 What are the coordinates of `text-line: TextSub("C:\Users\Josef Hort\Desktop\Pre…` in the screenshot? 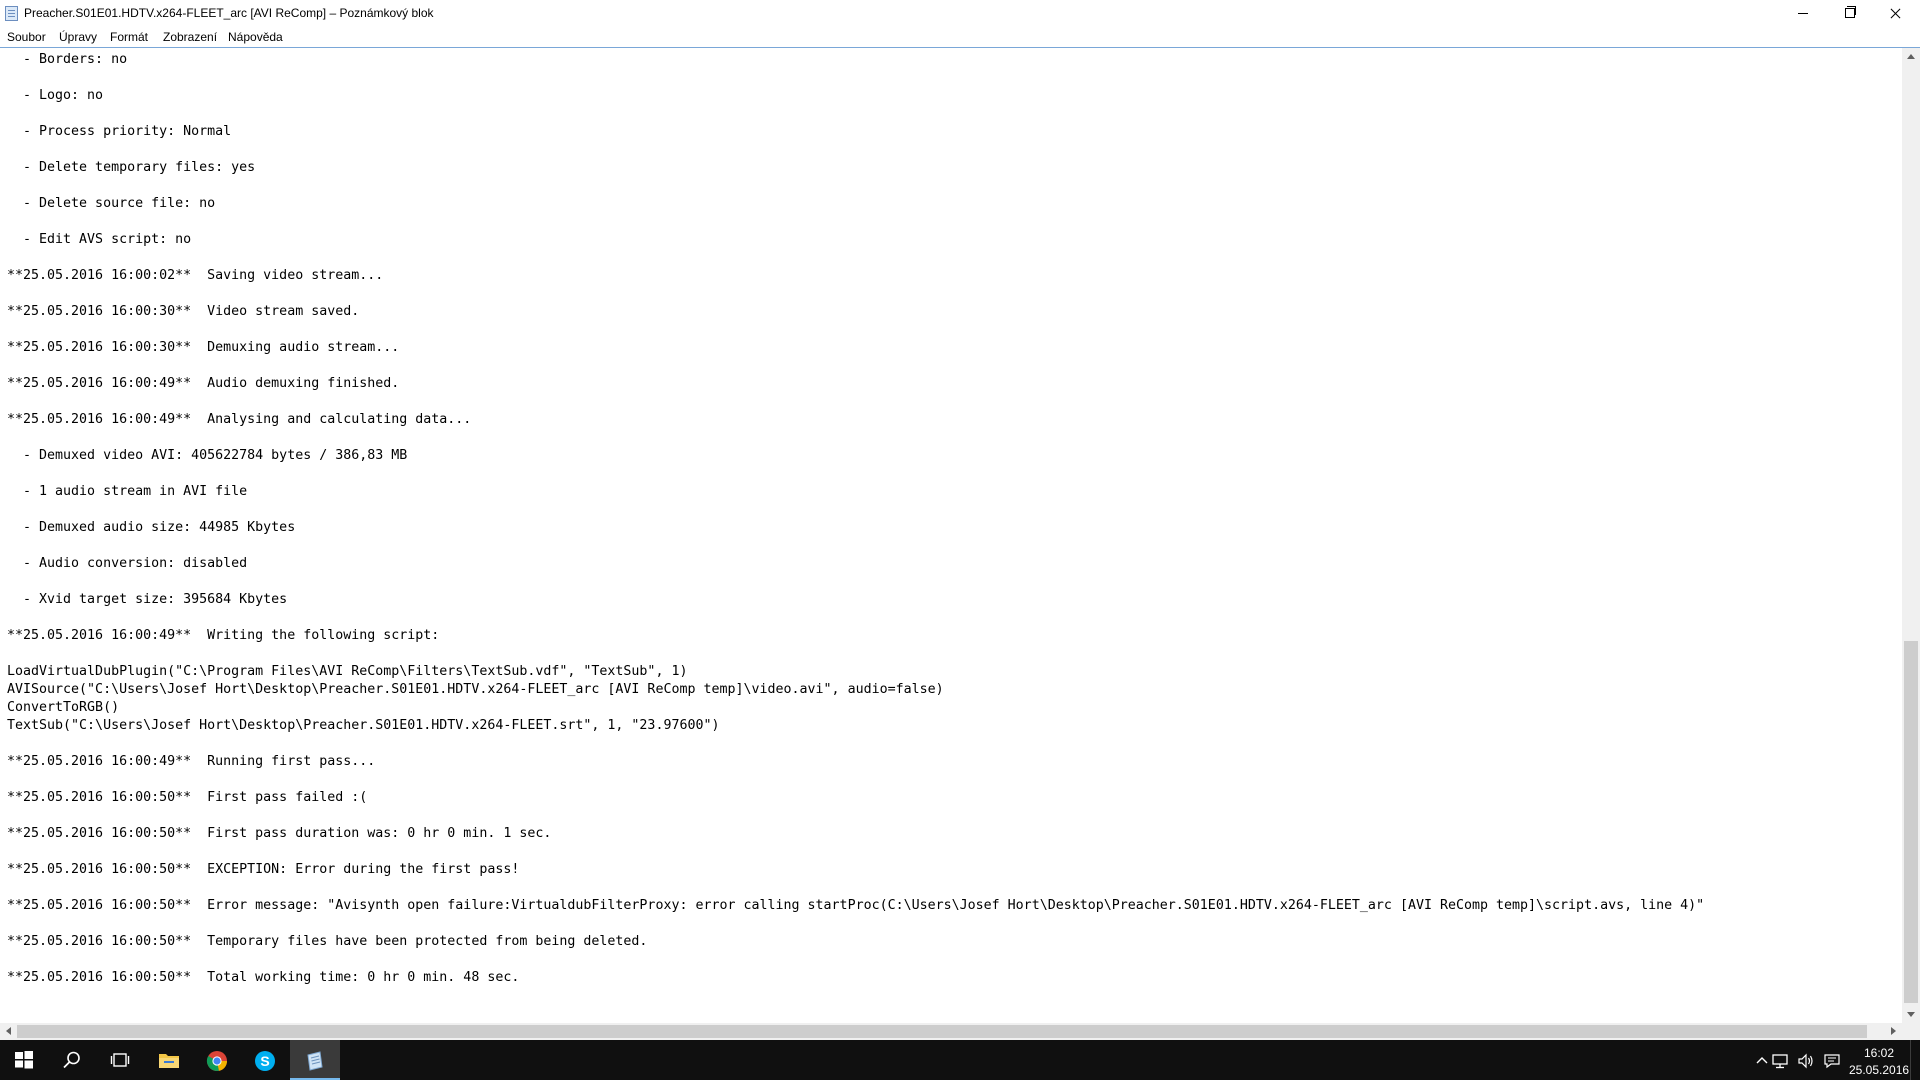 It's located at (855, 726).